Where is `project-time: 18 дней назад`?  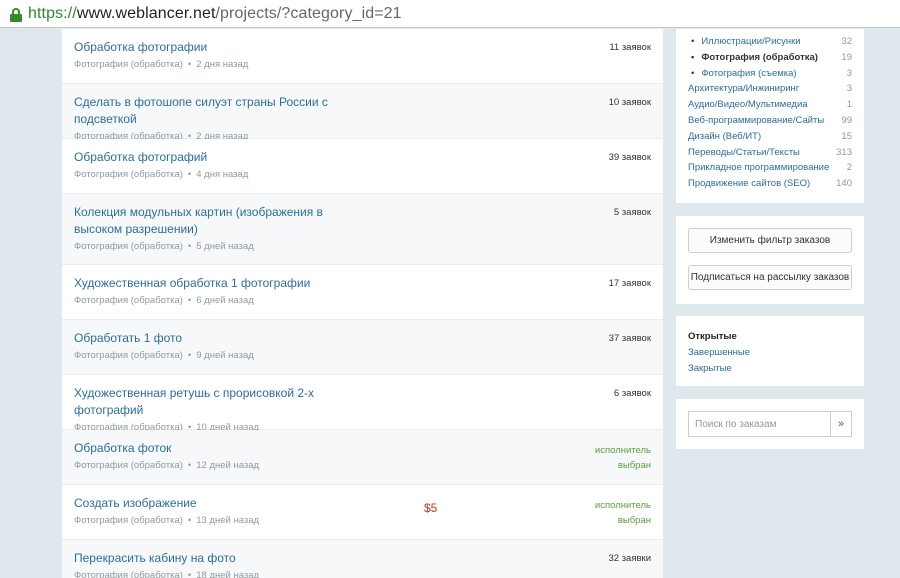 project-time: 18 дней назад is located at coordinates (228, 574).